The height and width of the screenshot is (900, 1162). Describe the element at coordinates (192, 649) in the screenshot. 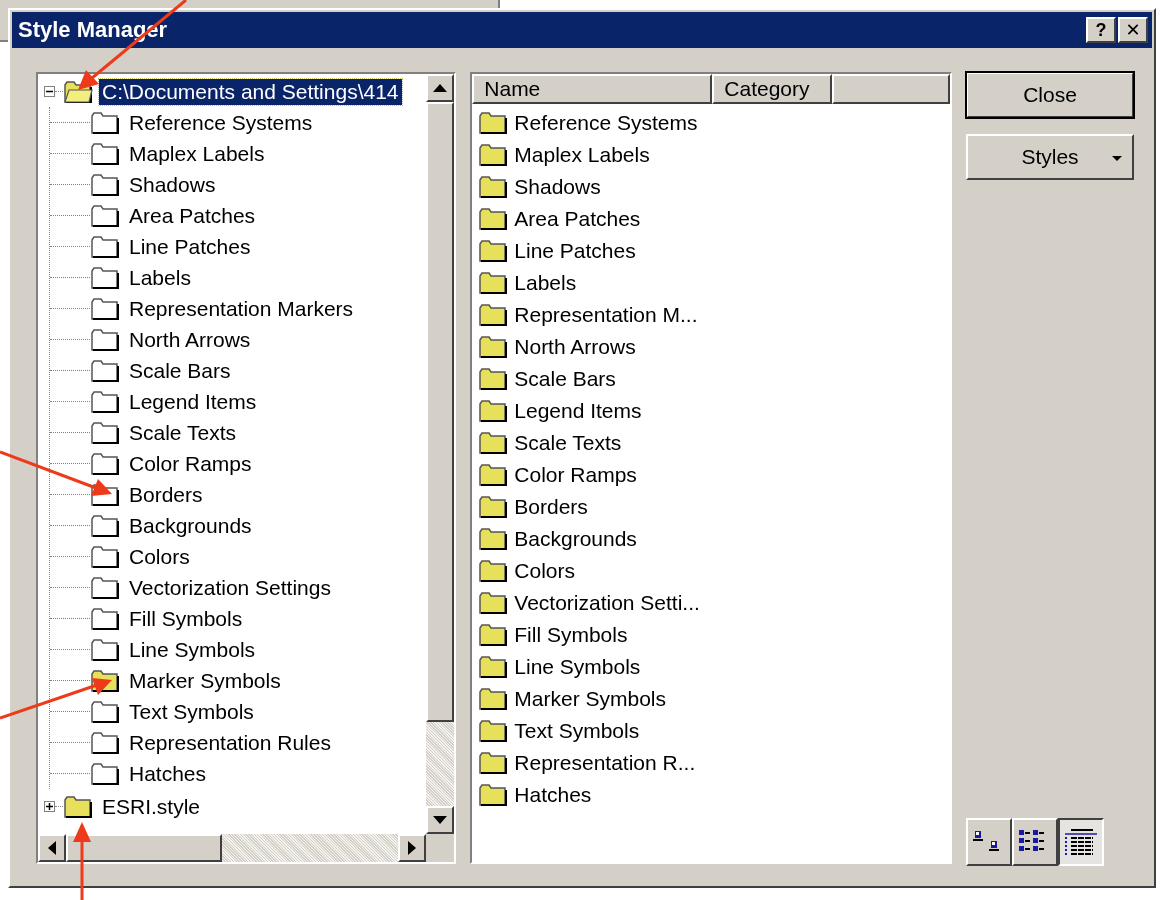

I see `tree-item: Line Symbols` at that location.